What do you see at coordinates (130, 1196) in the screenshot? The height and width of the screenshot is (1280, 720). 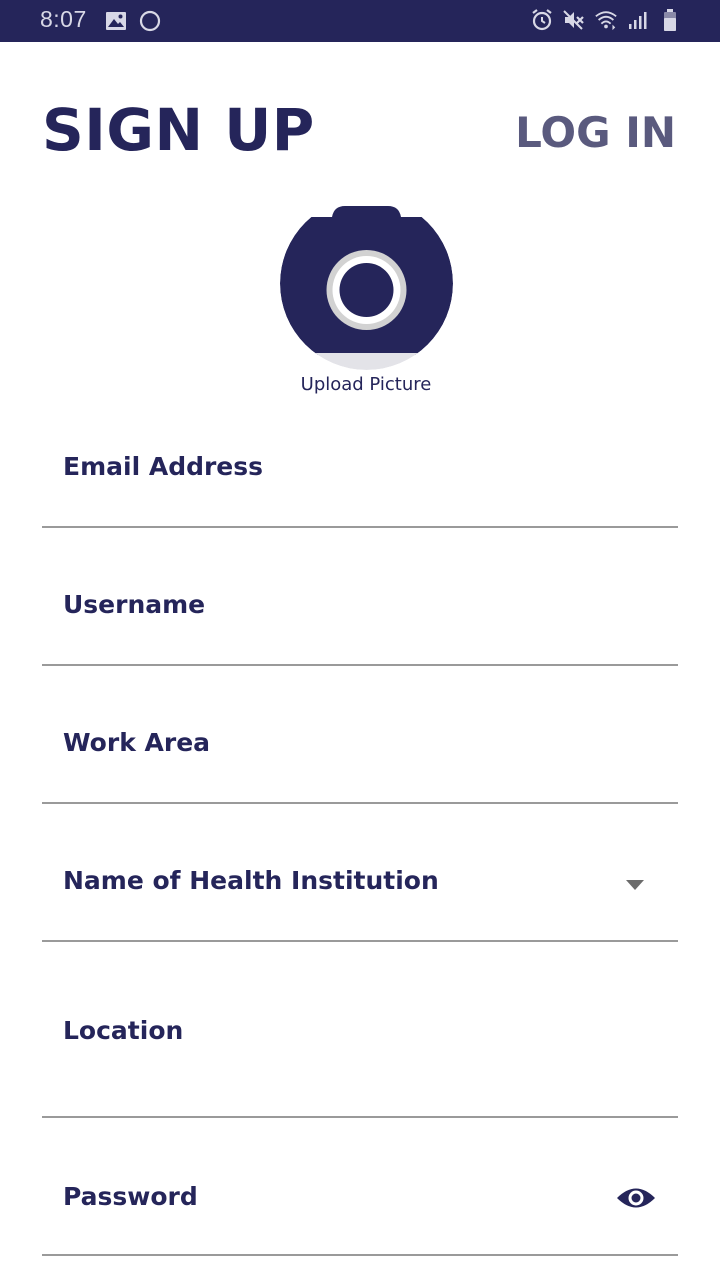 I see `password-label: Password` at bounding box center [130, 1196].